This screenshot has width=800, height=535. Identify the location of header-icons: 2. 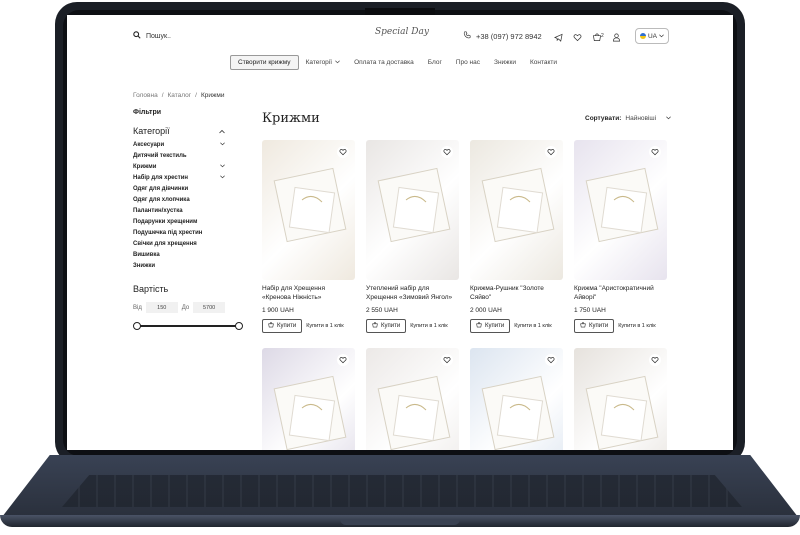
(587, 38).